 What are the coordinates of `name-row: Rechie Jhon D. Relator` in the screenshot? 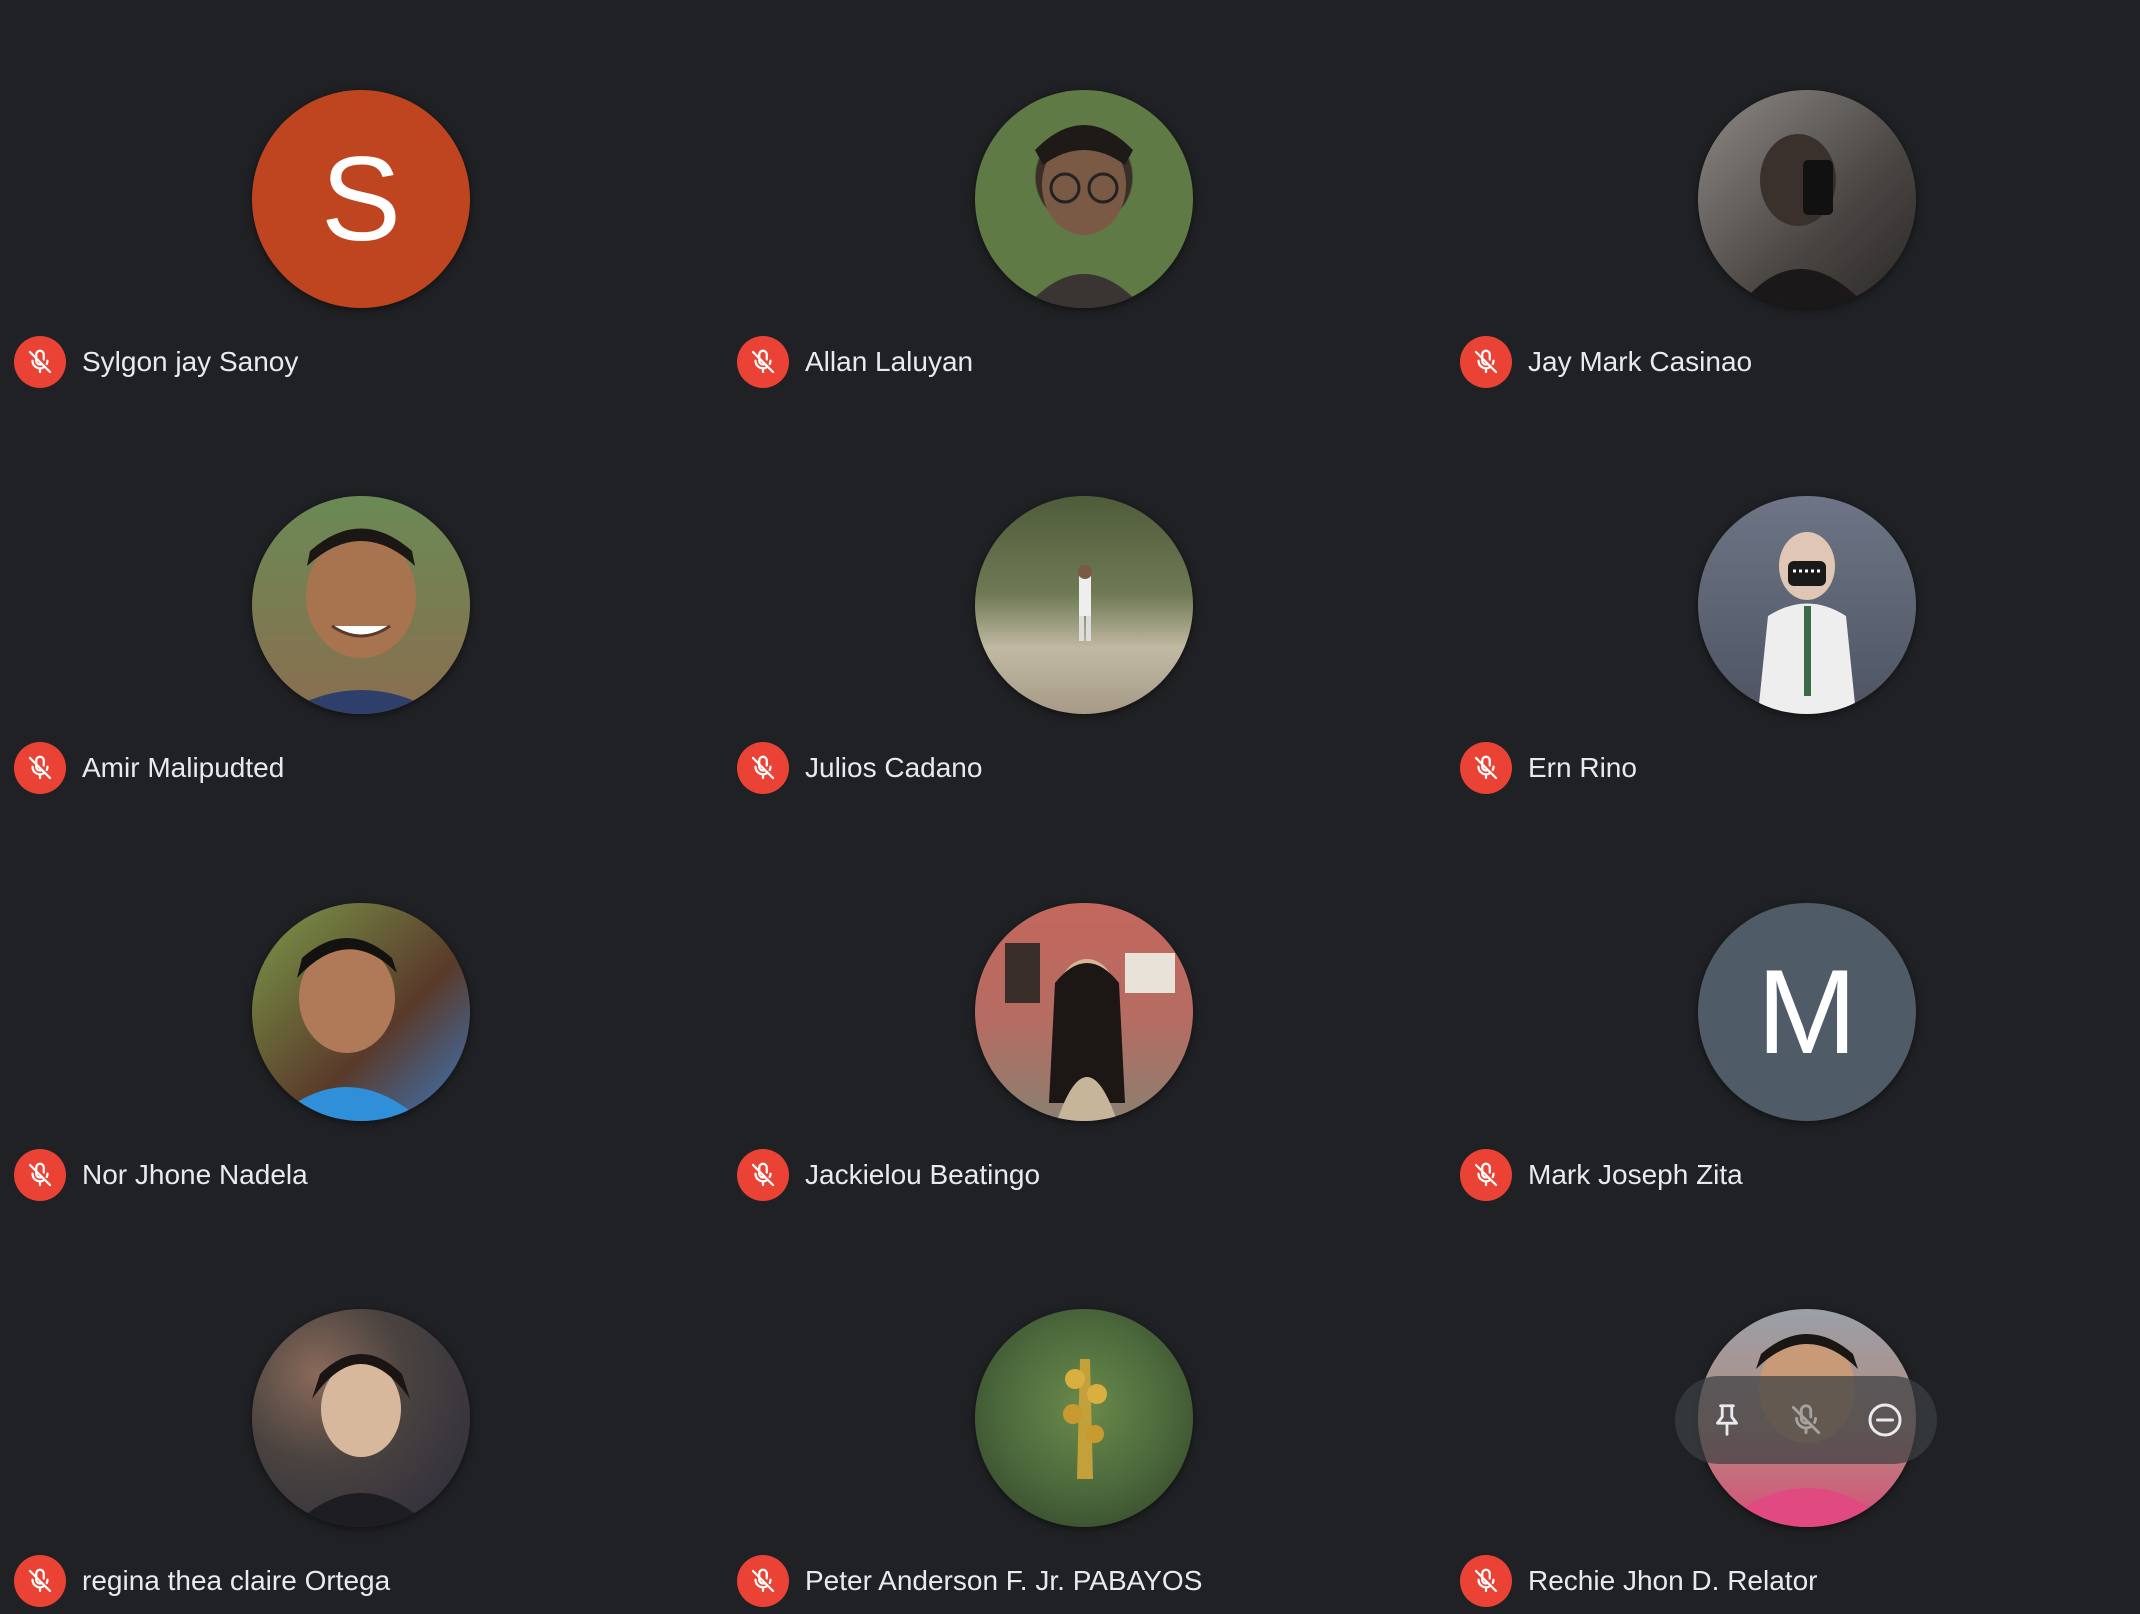 It's located at (1638, 1581).